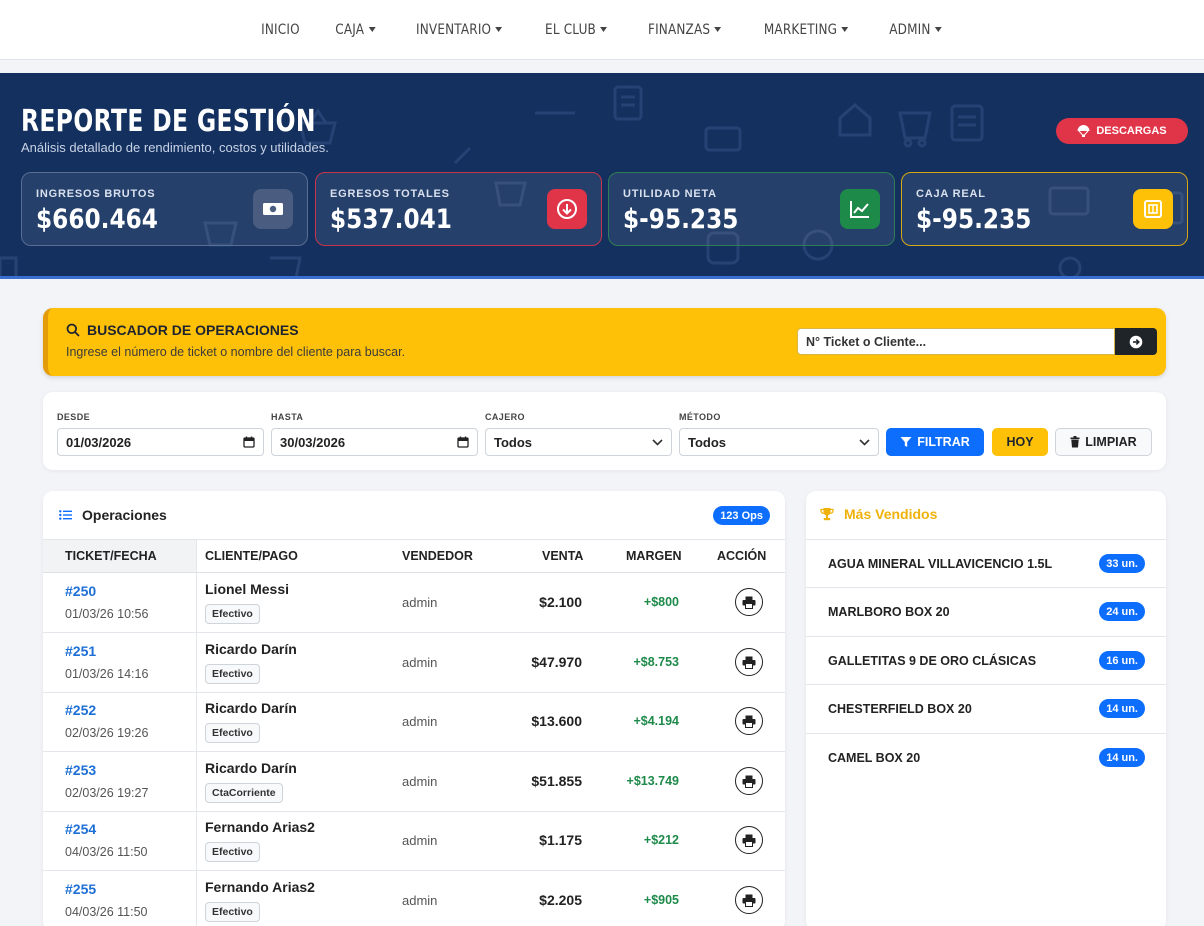  I want to click on product-name: CHESTERFIELD BOX 20, so click(900, 709).